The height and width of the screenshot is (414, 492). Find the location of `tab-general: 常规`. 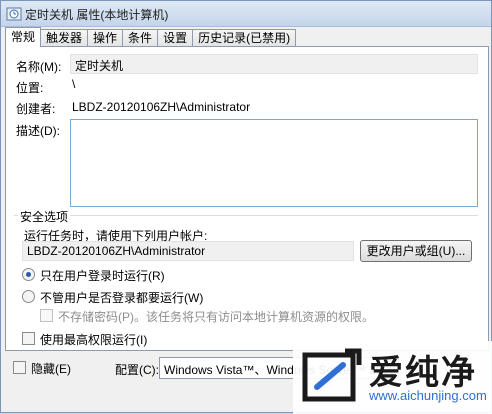

tab-general: 常规 is located at coordinates (23, 37).